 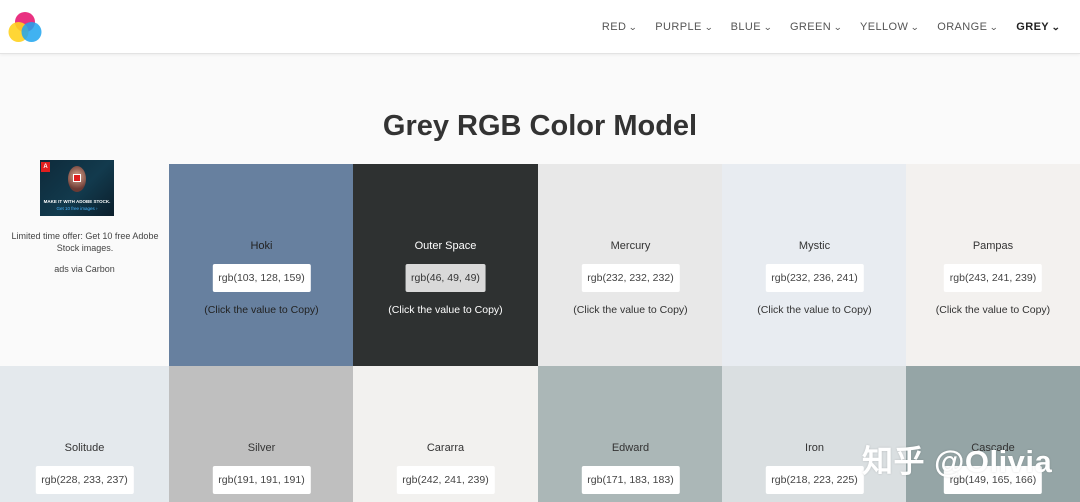 I want to click on color-tile-solitude: Solitude rgb(228, 233, 237), so click(x=84, y=434).